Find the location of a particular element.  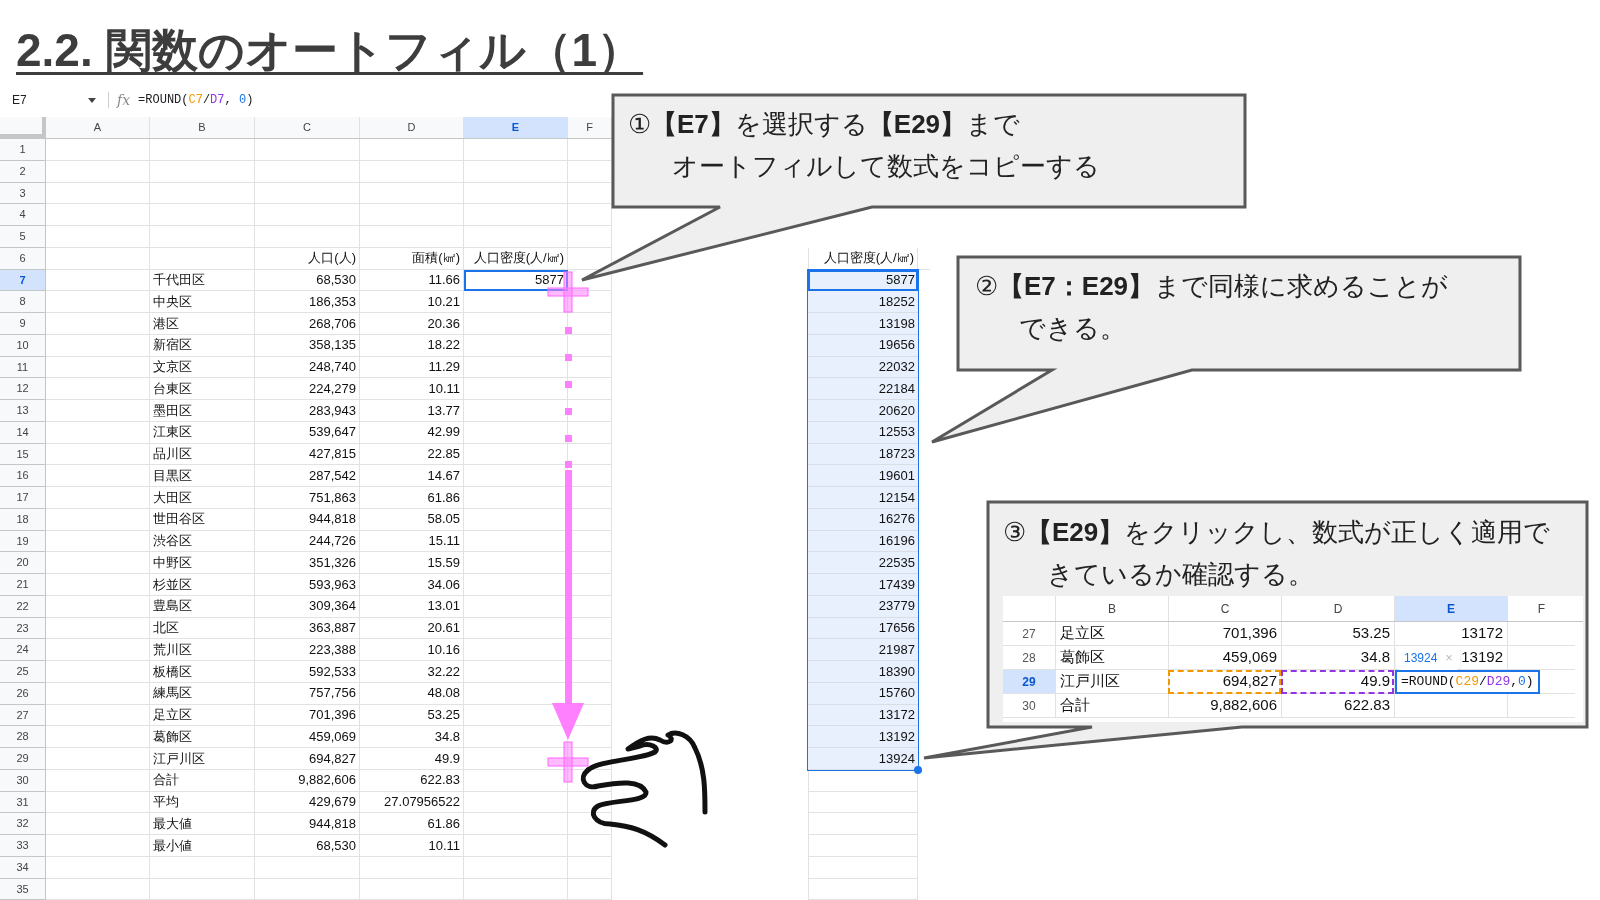

table-cell: 694,827 is located at coordinates (307, 759).